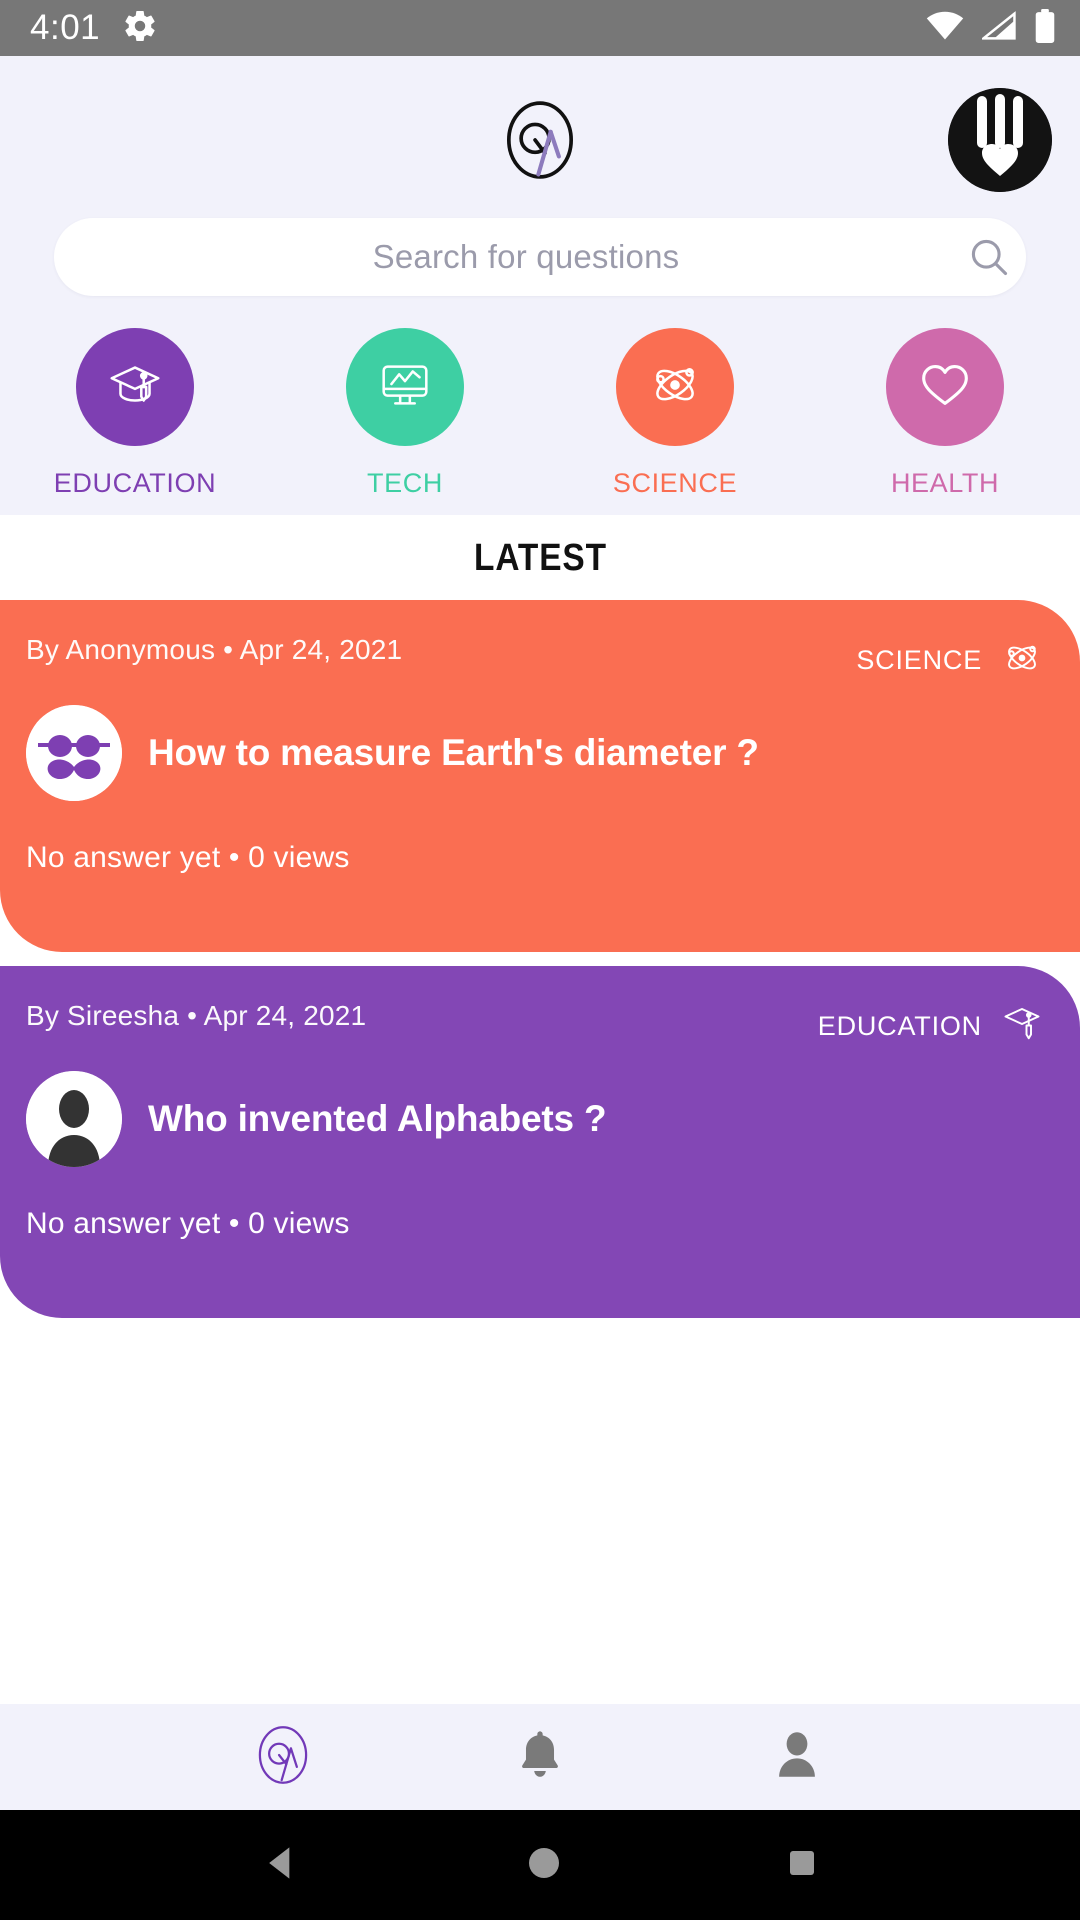  I want to click on search-placeholder-text: Search for questions, so click(526, 256).